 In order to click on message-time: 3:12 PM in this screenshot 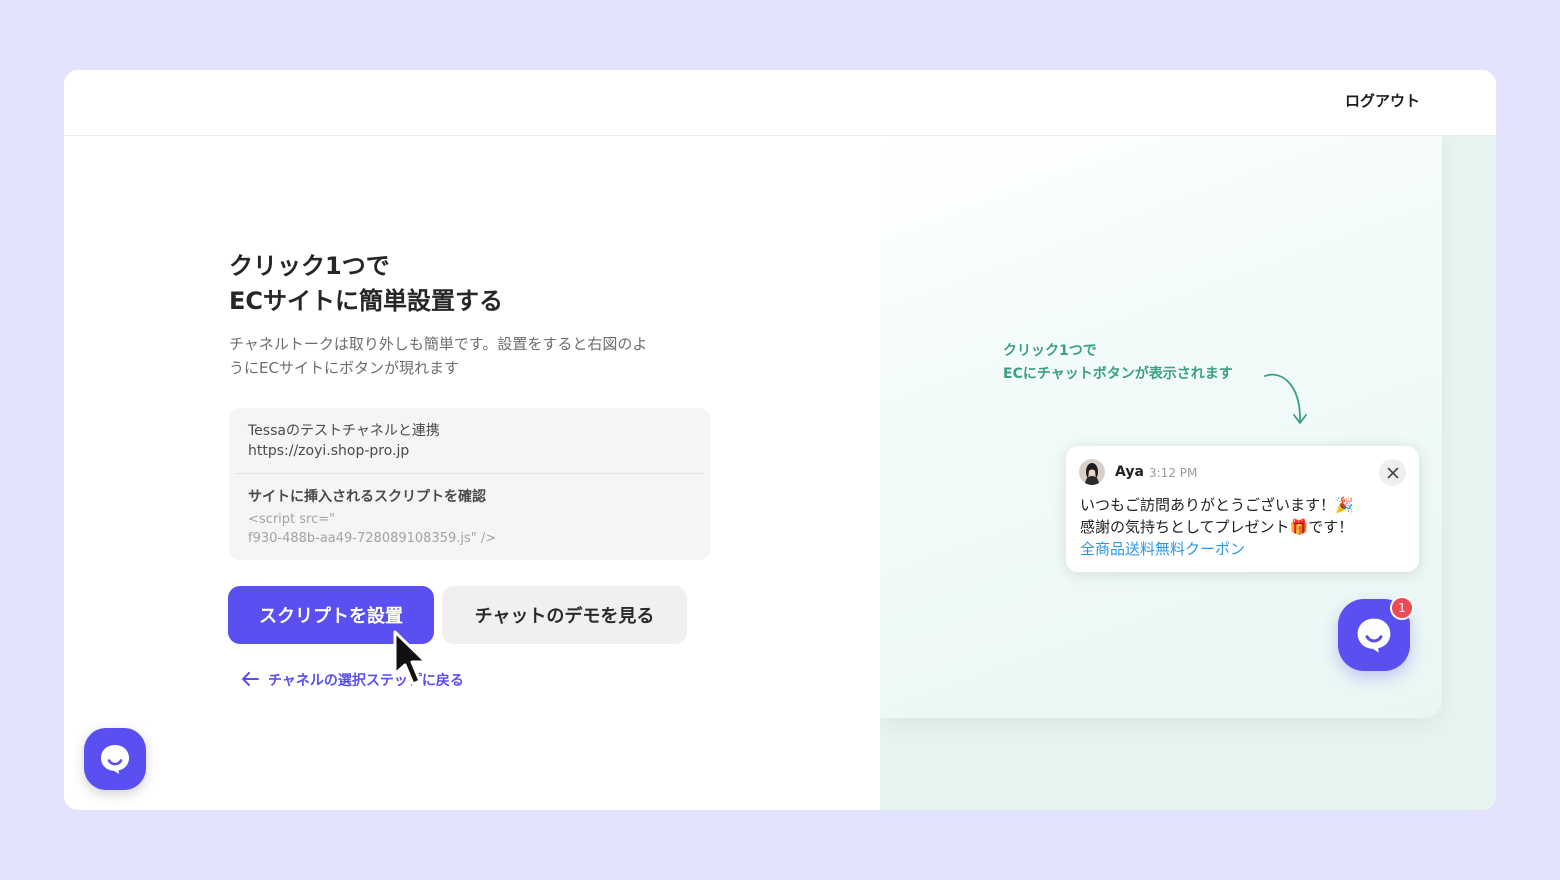, I will do `click(1173, 473)`.